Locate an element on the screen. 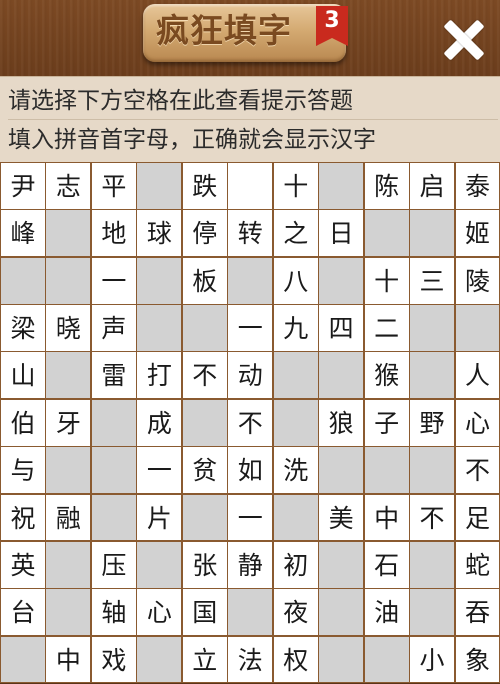 The height and width of the screenshot is (684, 500). grid-cell: 峰 is located at coordinates (23, 233).